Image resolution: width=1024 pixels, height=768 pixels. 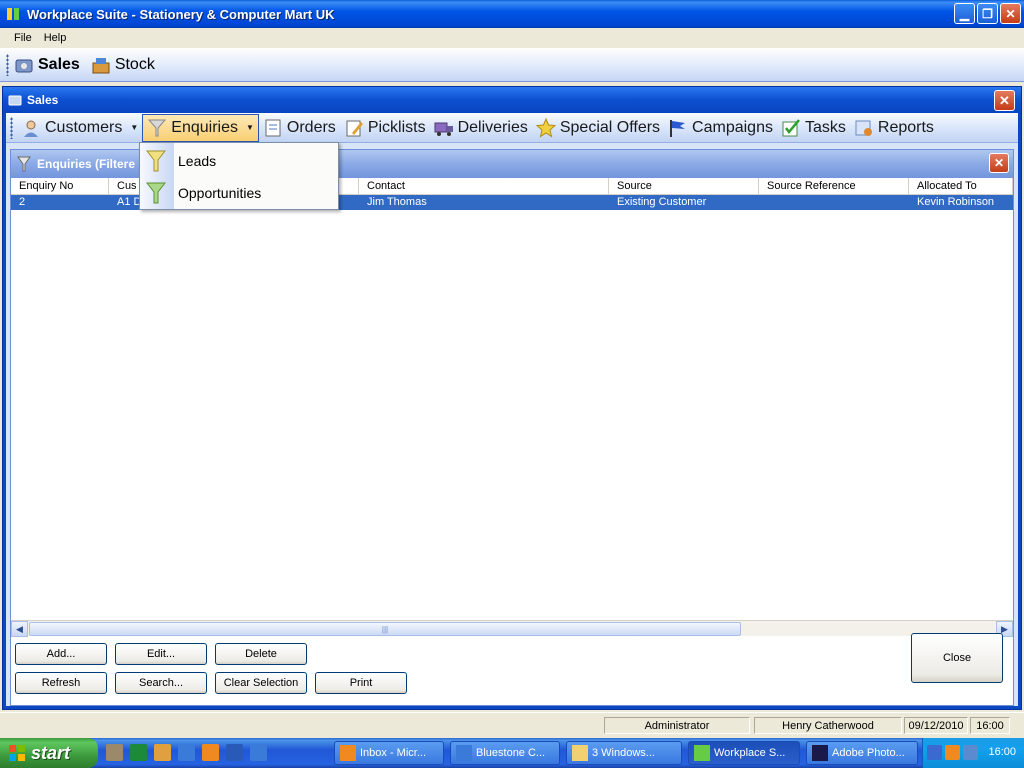 I want to click on customers-icon, so click(x=31, y=128).